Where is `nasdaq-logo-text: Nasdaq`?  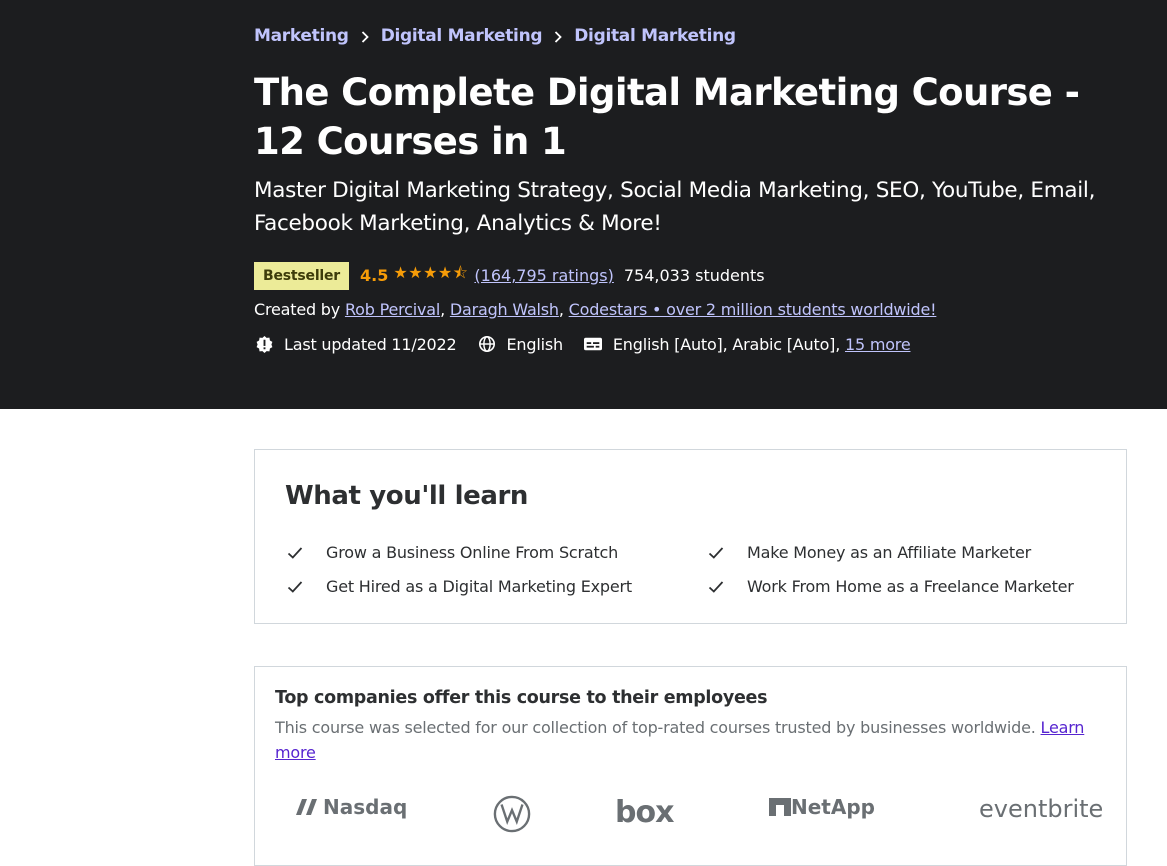 nasdaq-logo-text: Nasdaq is located at coordinates (365, 807).